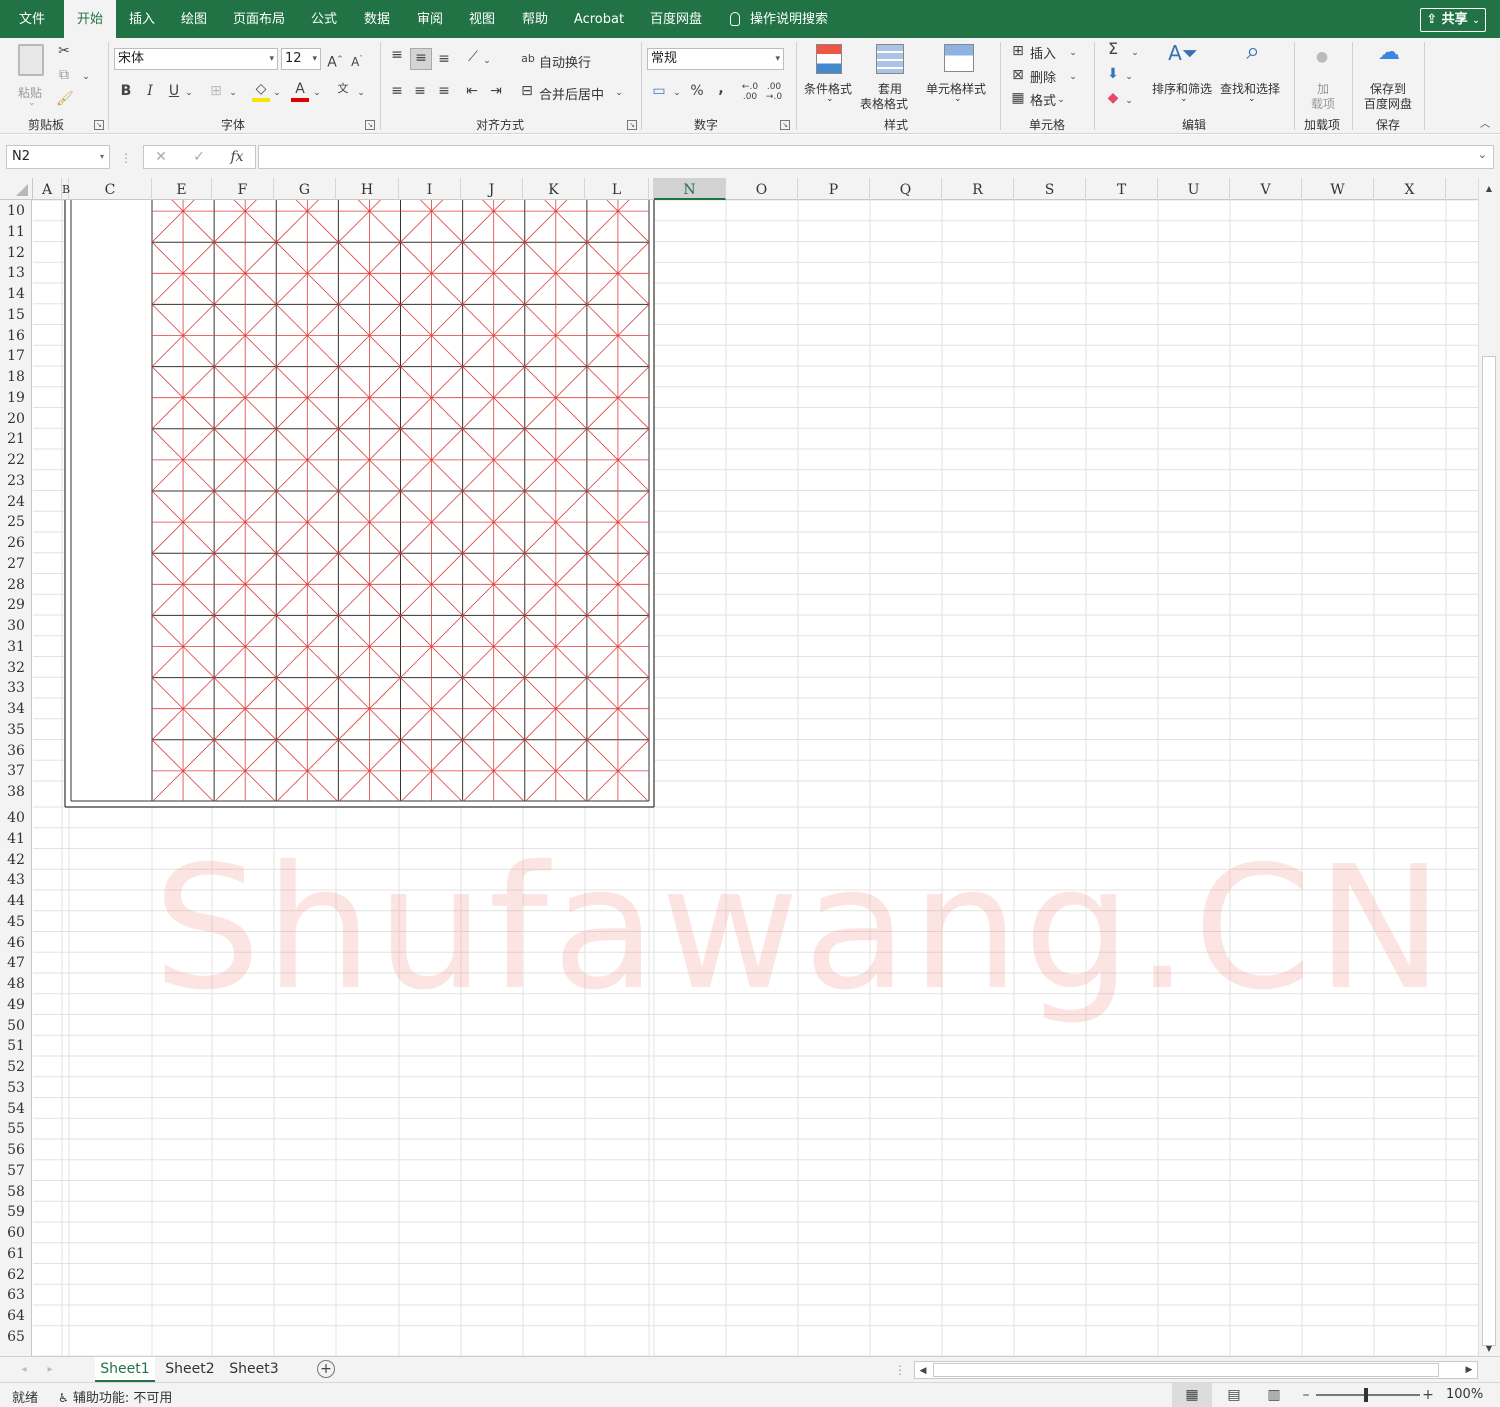  What do you see at coordinates (15, 604) in the screenshot?
I see `row-header-29: 29` at bounding box center [15, 604].